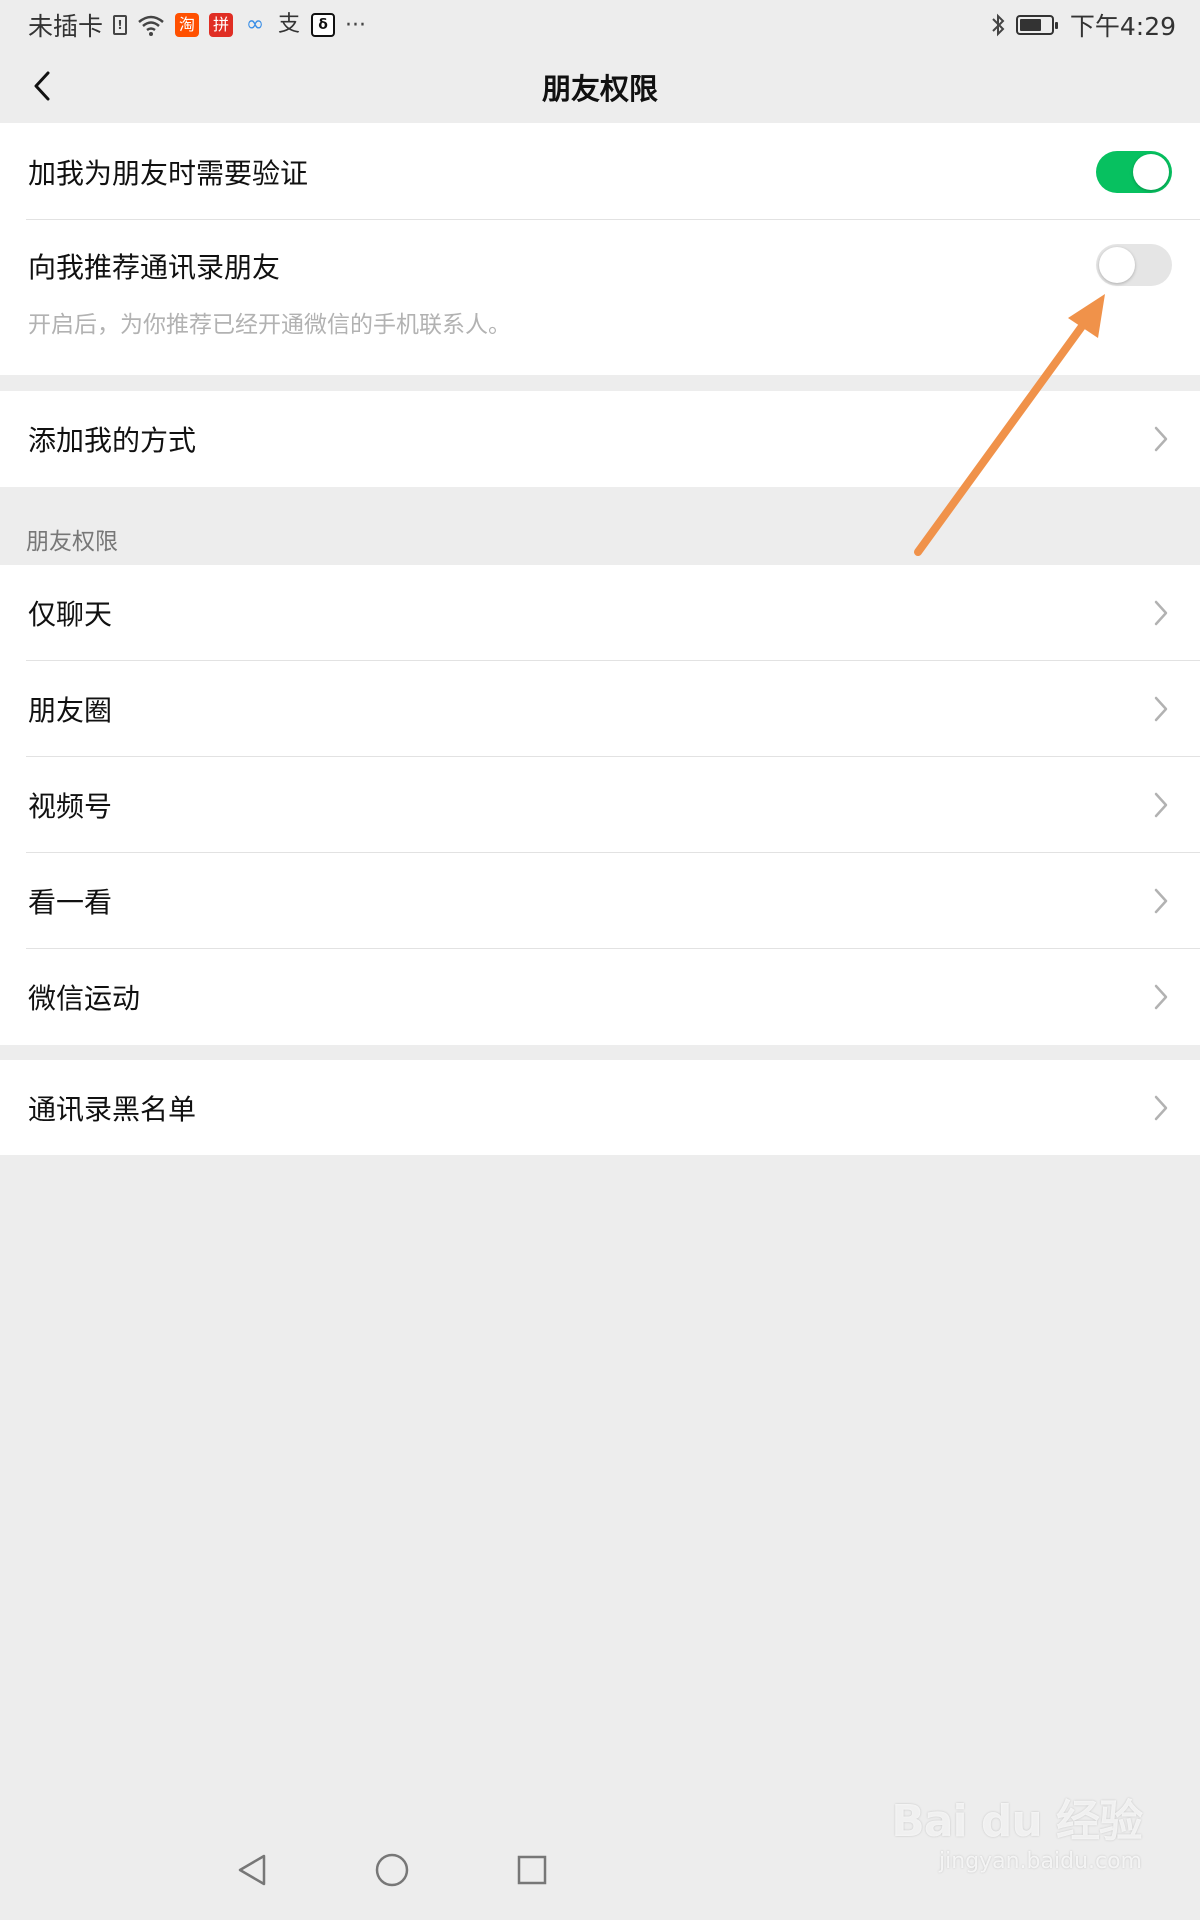 Image resolution: width=1200 pixels, height=1920 pixels. Describe the element at coordinates (998, 25) in the screenshot. I see `bluetooth-icon` at that location.